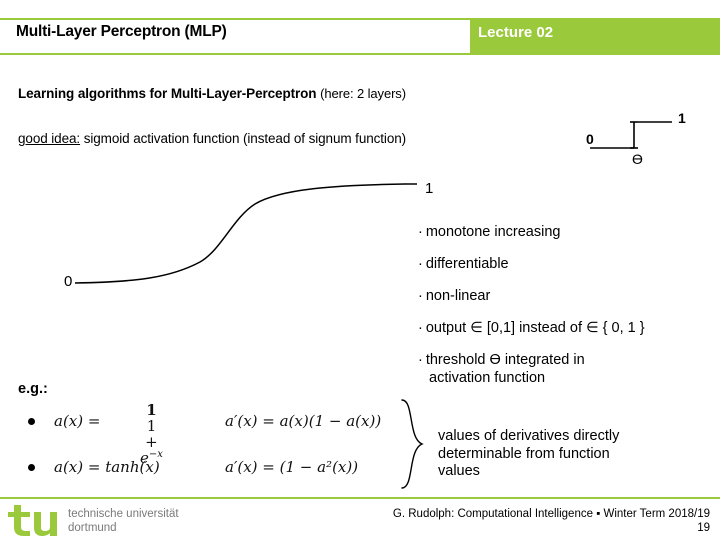 Image resolution: width=720 pixels, height=540 pixels. What do you see at coordinates (429, 188) in the screenshot?
I see `sigmoid-label-one: 1` at bounding box center [429, 188].